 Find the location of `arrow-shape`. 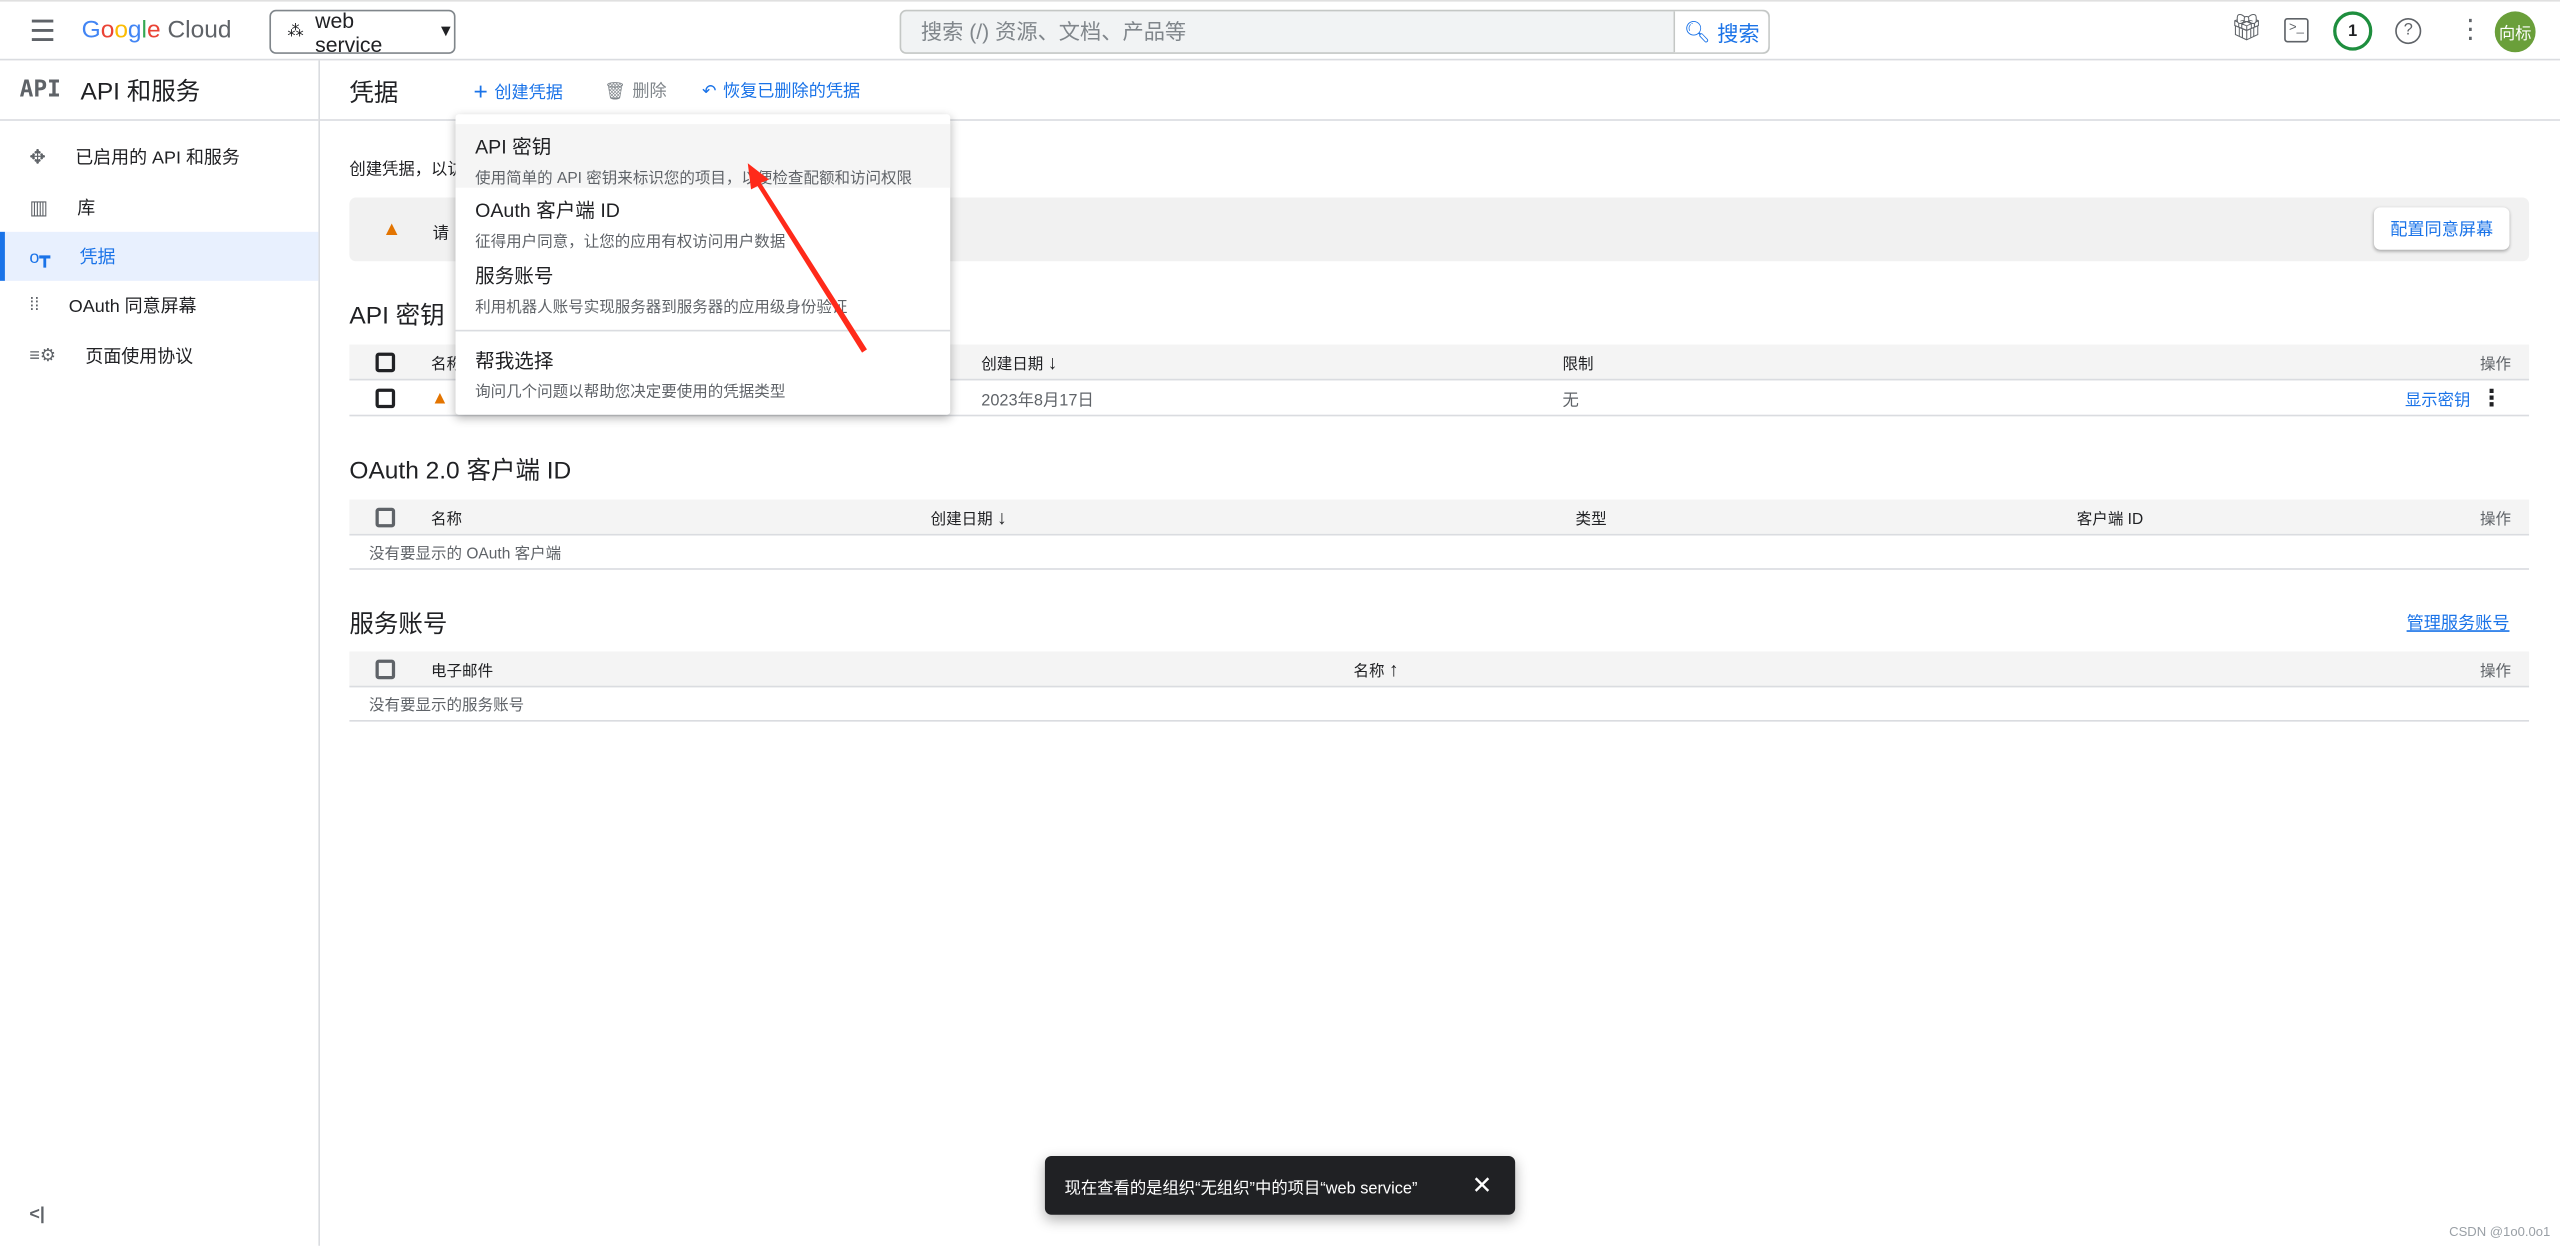

arrow-shape is located at coordinates (807, 258).